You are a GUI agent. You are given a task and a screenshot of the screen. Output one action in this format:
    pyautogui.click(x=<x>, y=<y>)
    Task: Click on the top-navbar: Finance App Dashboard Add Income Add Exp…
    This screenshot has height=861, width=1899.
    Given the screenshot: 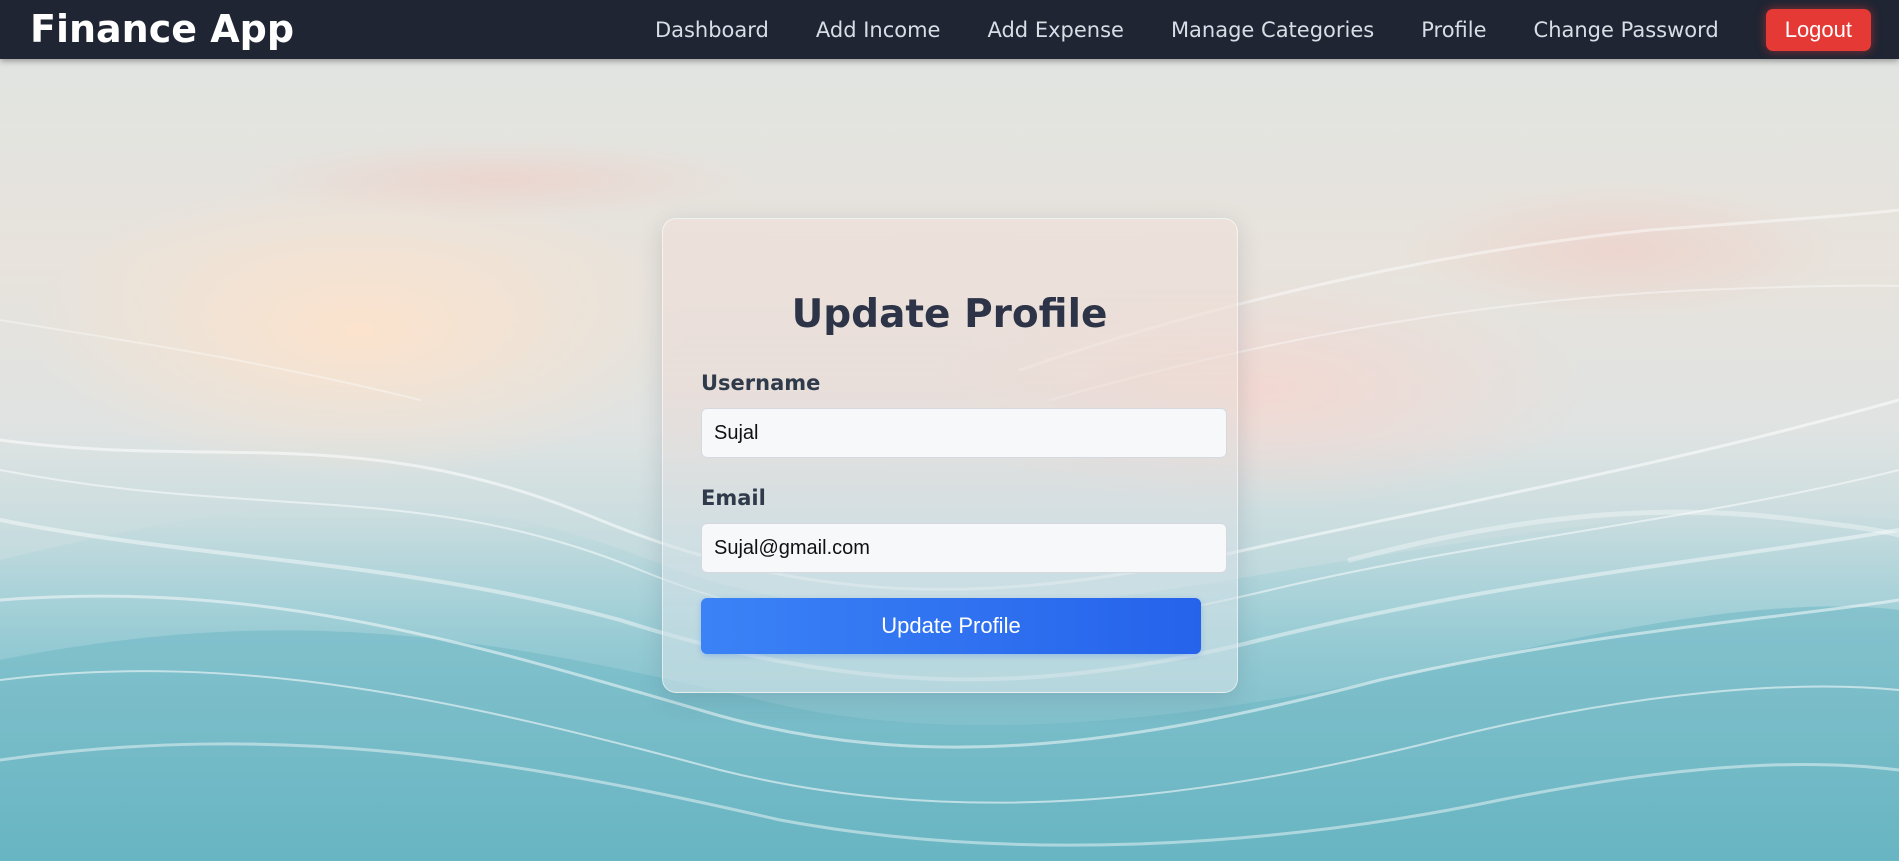 What is the action you would take?
    pyautogui.click(x=949, y=29)
    